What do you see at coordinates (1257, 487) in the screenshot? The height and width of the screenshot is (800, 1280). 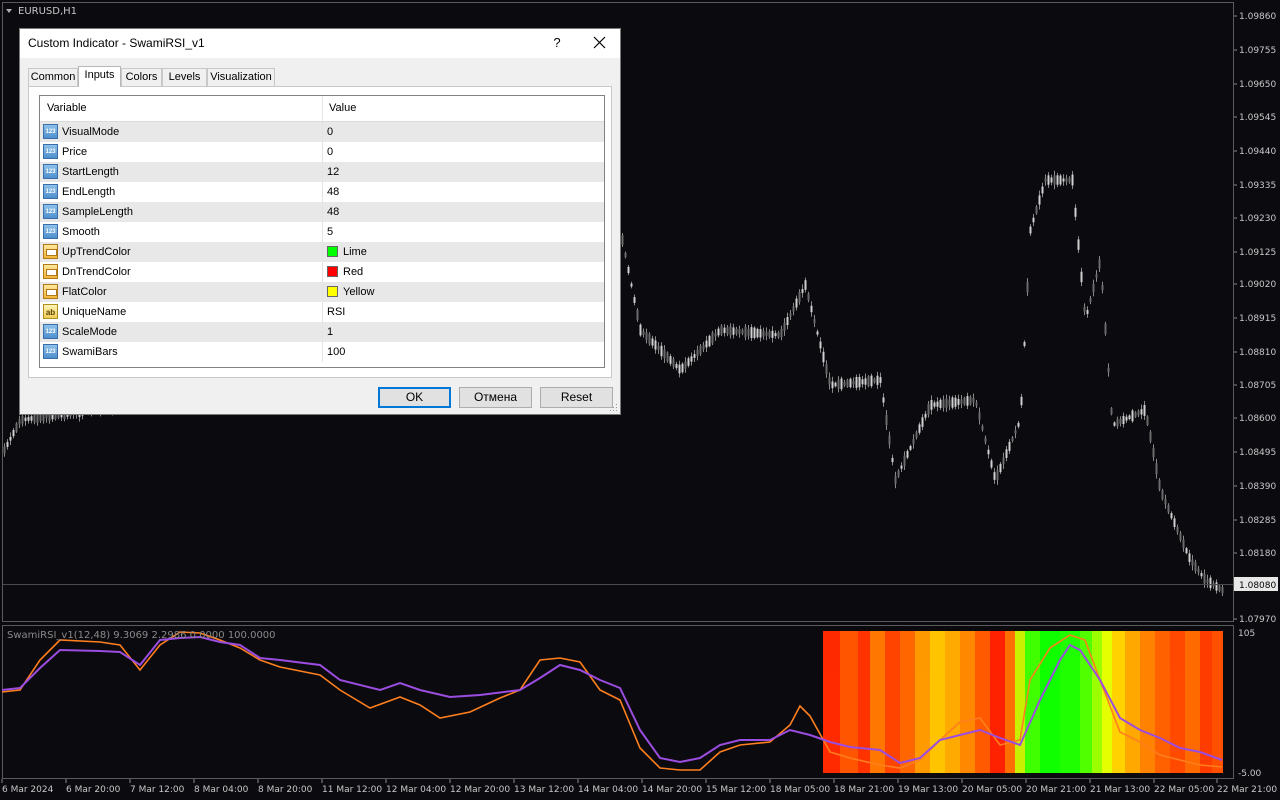 I see `price-tick-label: 1.08390` at bounding box center [1257, 487].